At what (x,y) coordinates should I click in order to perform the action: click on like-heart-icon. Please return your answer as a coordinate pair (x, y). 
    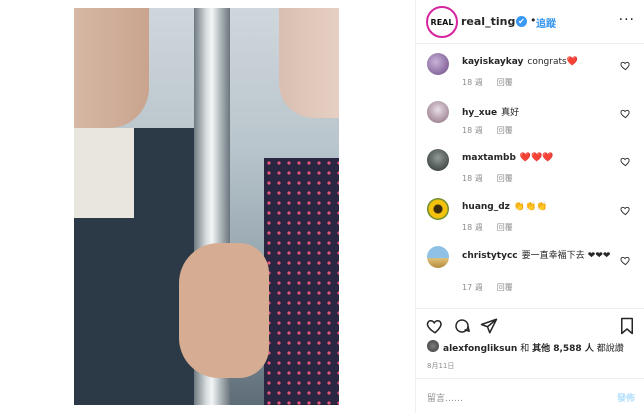
    Looking at the image, I should click on (435, 326).